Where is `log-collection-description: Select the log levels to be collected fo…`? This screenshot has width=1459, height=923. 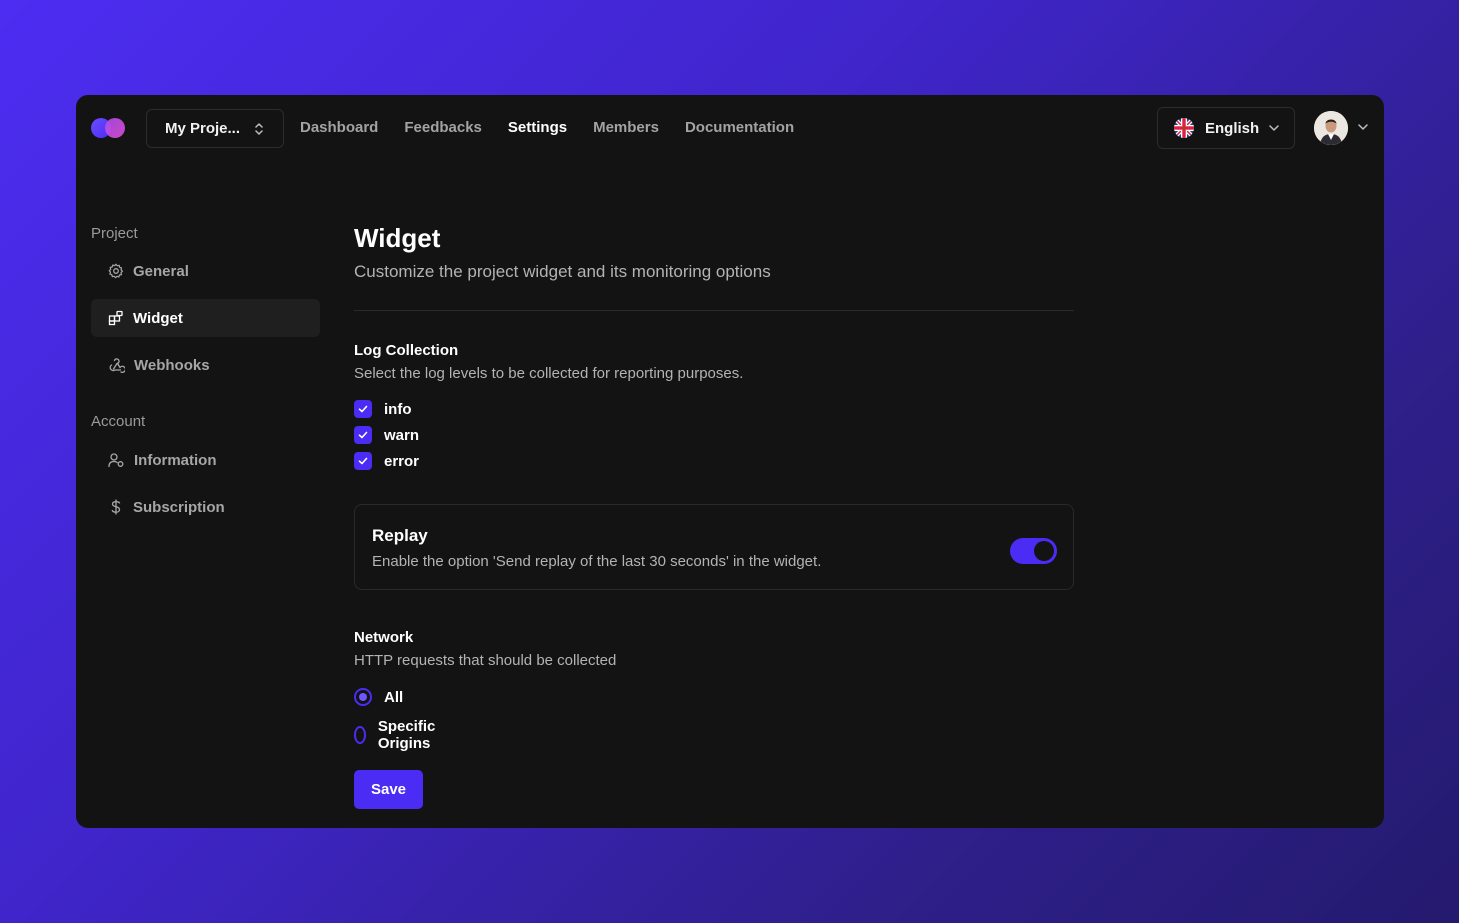 log-collection-description: Select the log levels to be collected fo… is located at coordinates (549, 373).